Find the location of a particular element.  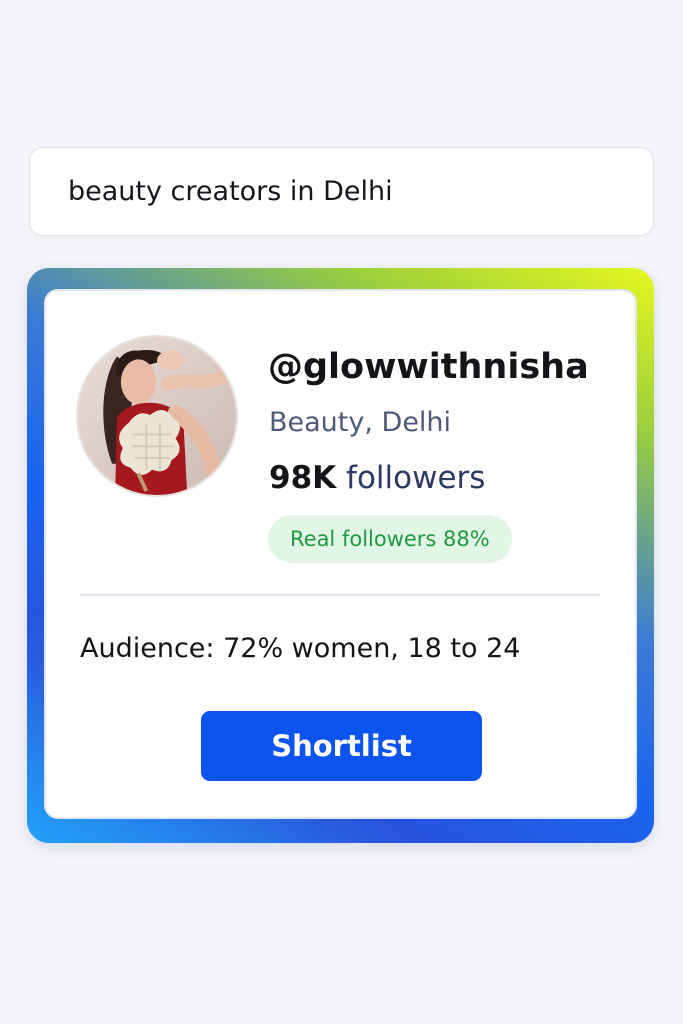

follower-count: 98K followers is located at coordinates (377, 478).